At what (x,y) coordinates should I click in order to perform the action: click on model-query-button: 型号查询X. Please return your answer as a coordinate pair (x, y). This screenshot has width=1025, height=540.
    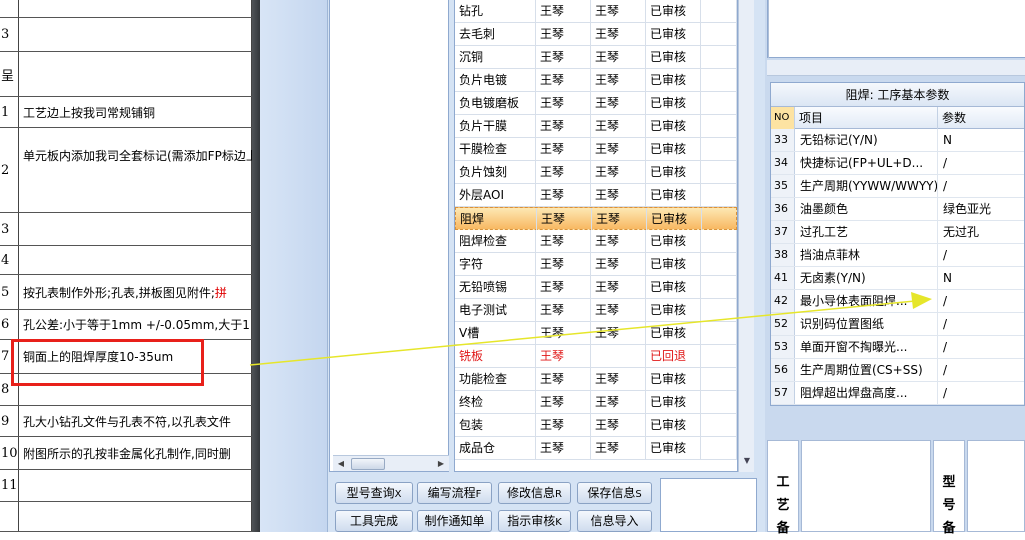
    Looking at the image, I should click on (374, 493).